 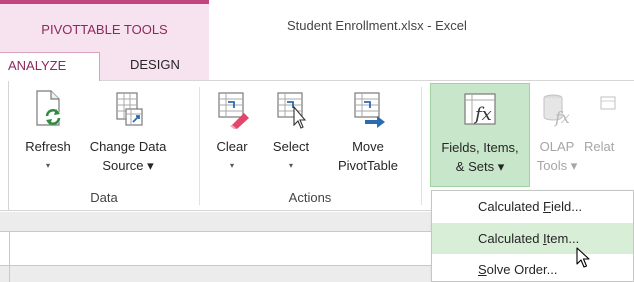 What do you see at coordinates (480, 135) in the screenshot?
I see `fields-items-sets-button: fx Fields, Items, & Sets ▾` at bounding box center [480, 135].